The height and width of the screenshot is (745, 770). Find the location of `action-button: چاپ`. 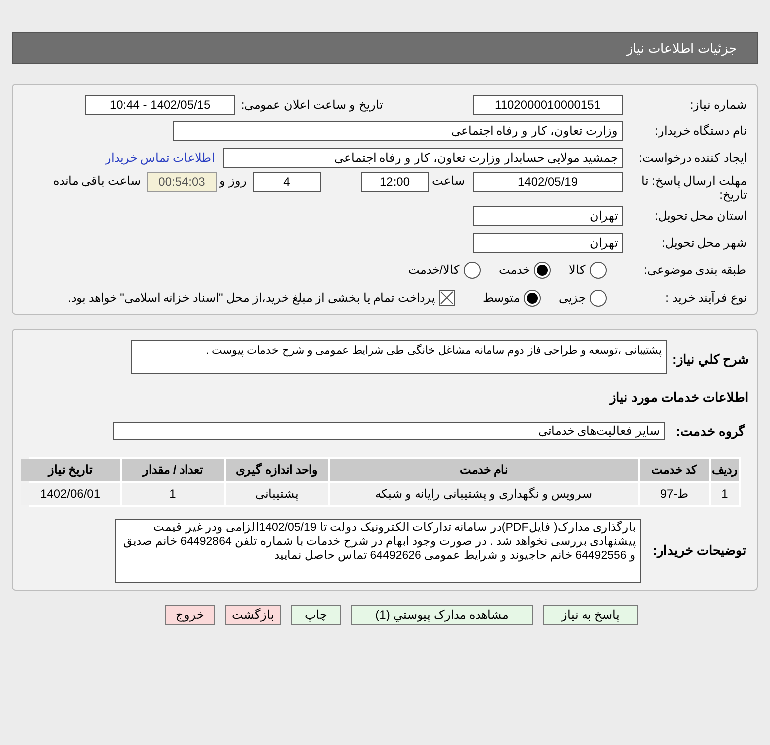

action-button: چاپ is located at coordinates (316, 615).